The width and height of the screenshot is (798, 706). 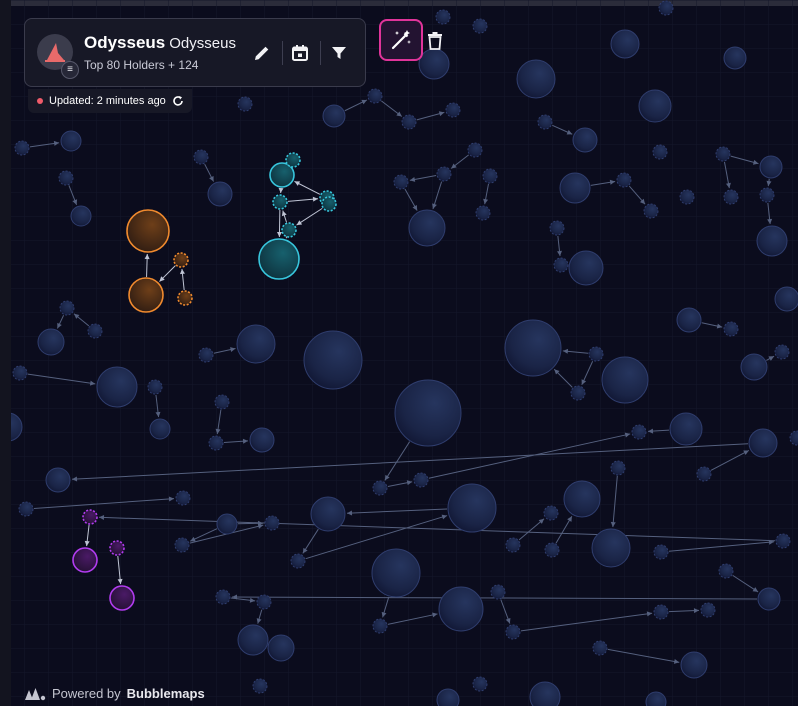 I want to click on refresh-icon, so click(x=178, y=101).